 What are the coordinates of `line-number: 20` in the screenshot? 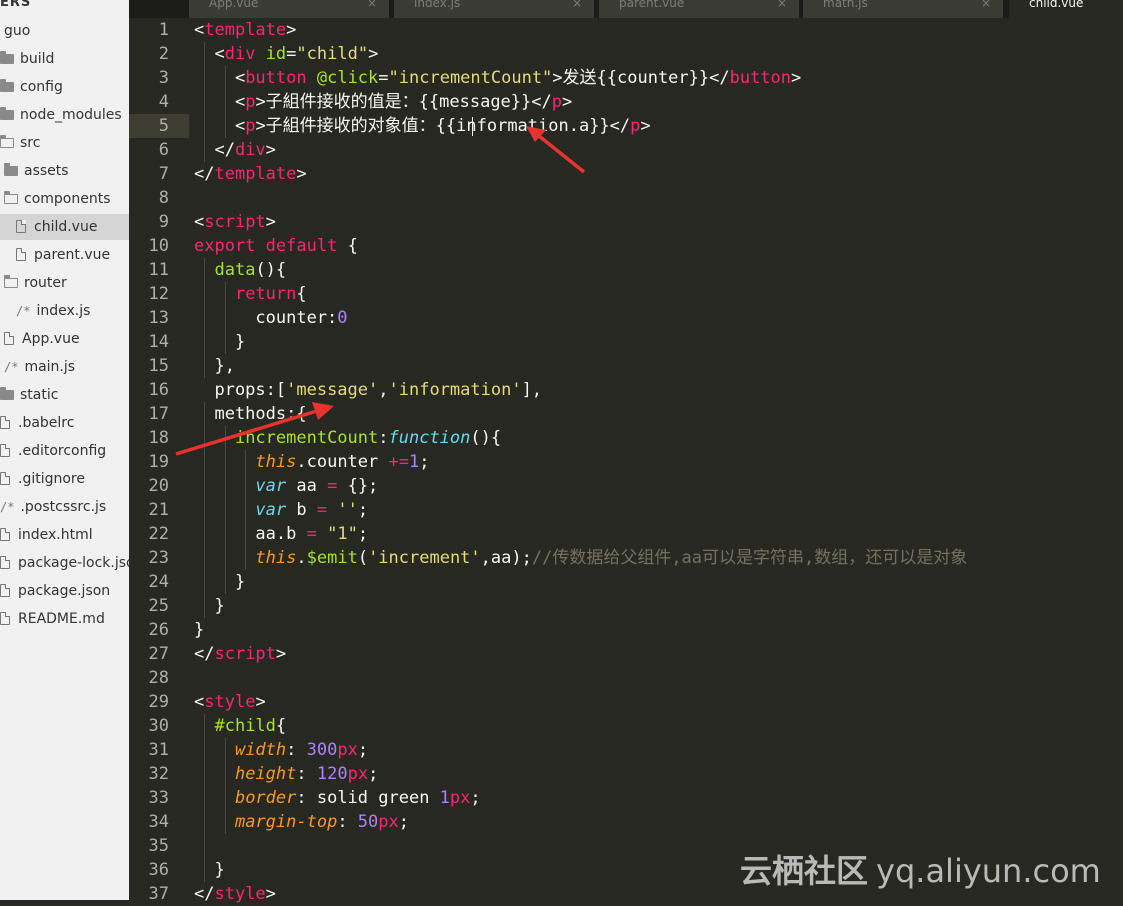 It's located at (158, 486).